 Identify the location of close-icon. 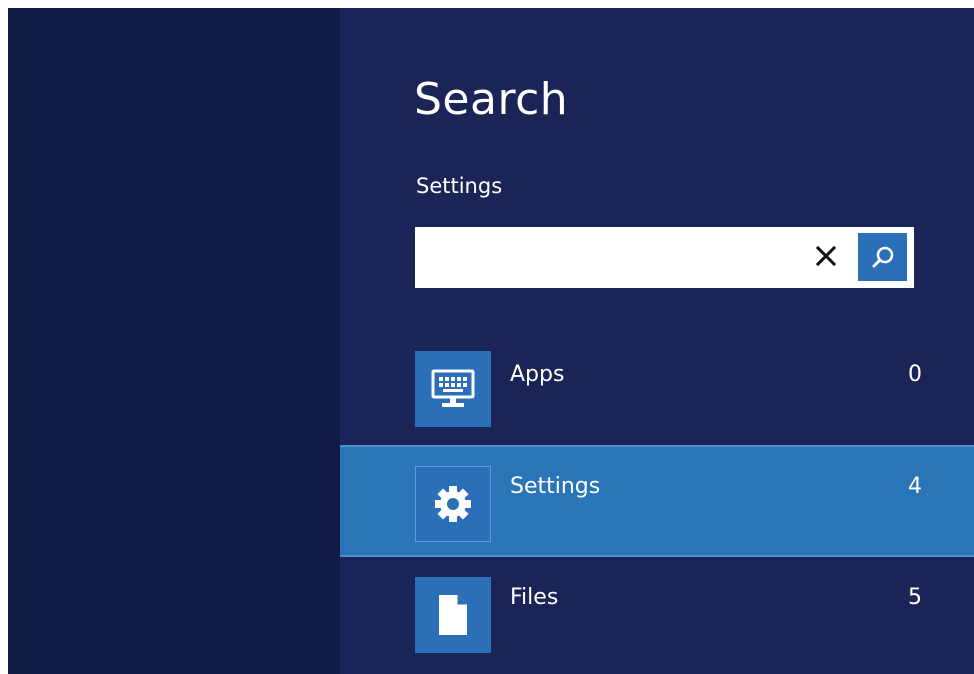
(826, 256).